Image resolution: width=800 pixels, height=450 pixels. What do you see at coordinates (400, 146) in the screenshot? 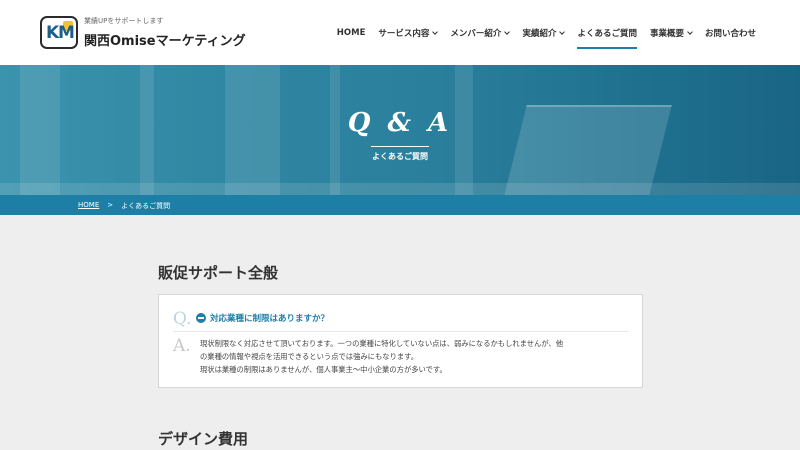
I see `hero-divider` at bounding box center [400, 146].